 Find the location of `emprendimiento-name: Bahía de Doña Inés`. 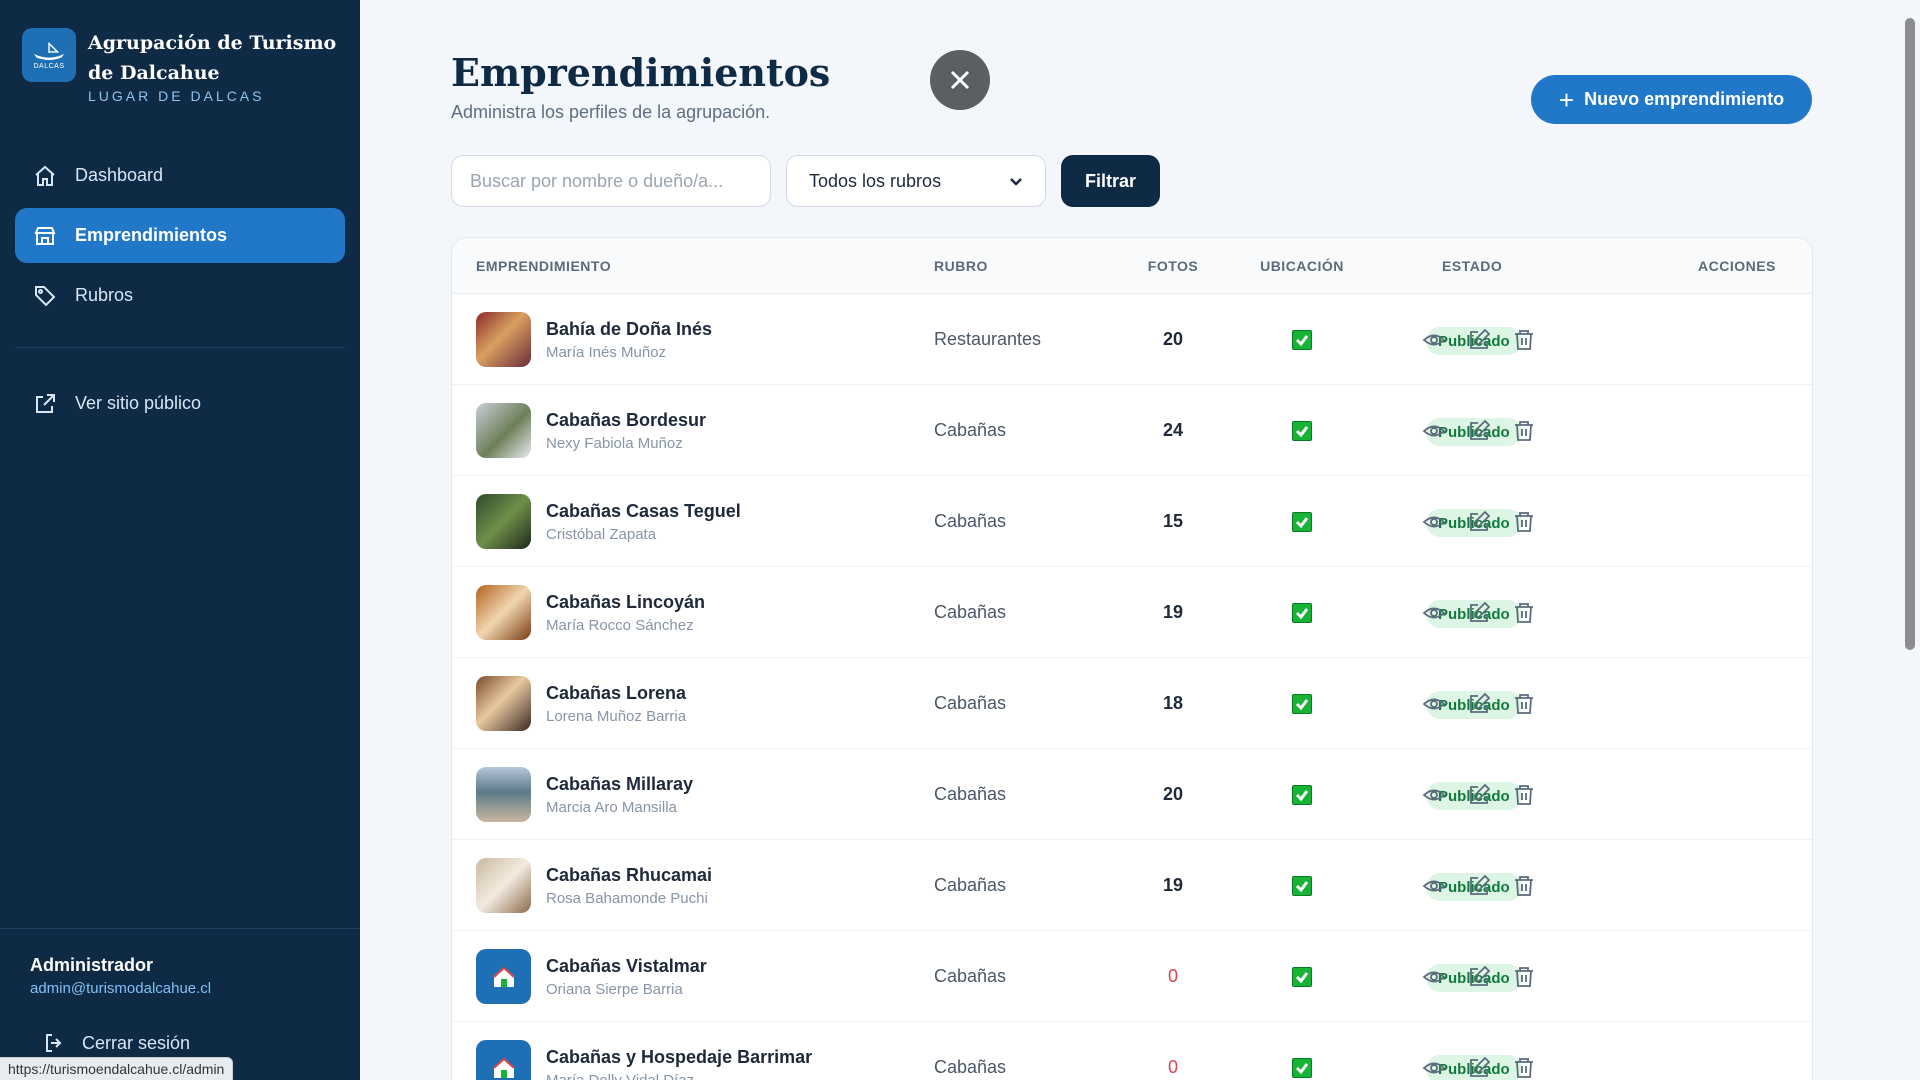

emprendimiento-name: Bahía de Doña Inés is located at coordinates (629, 329).